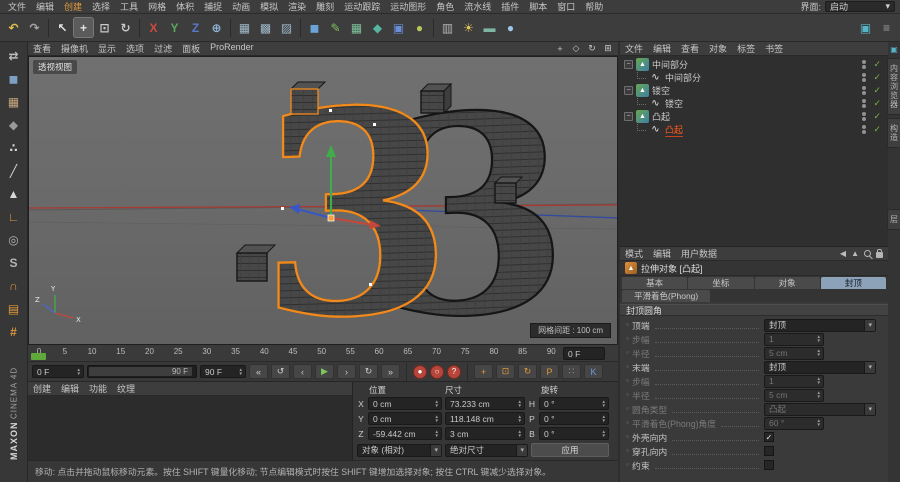  What do you see at coordinates (592, 49) in the screenshot?
I see `orbit-view-icon: ↻` at bounding box center [592, 49].